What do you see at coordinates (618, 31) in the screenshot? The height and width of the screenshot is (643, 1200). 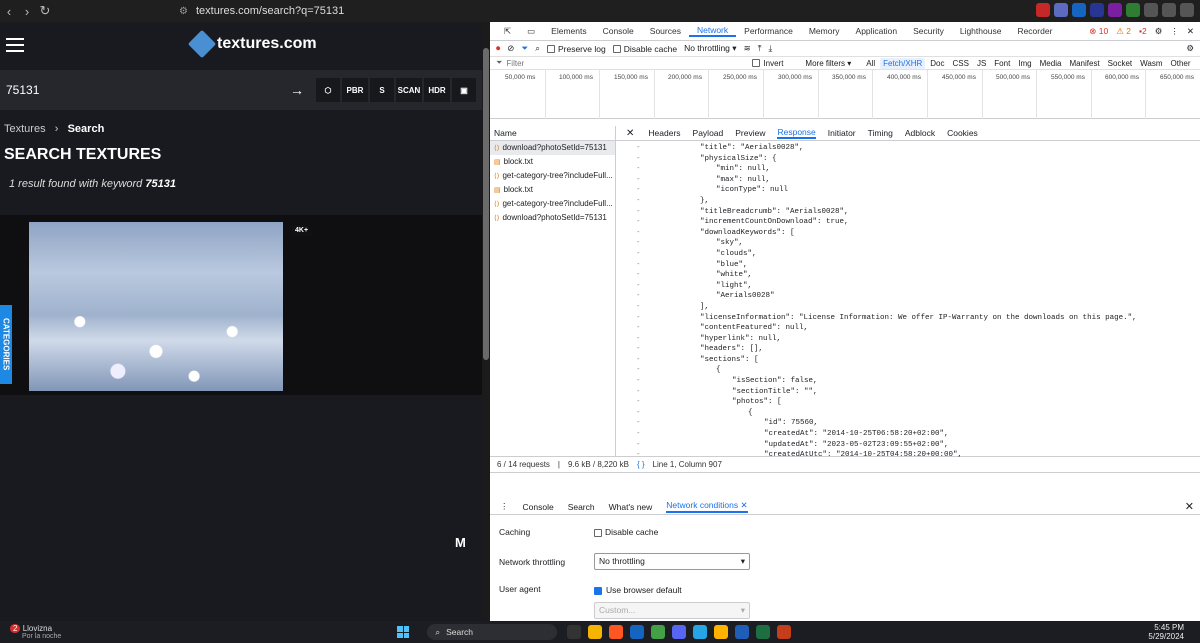 I see `tab-console: Console` at bounding box center [618, 31].